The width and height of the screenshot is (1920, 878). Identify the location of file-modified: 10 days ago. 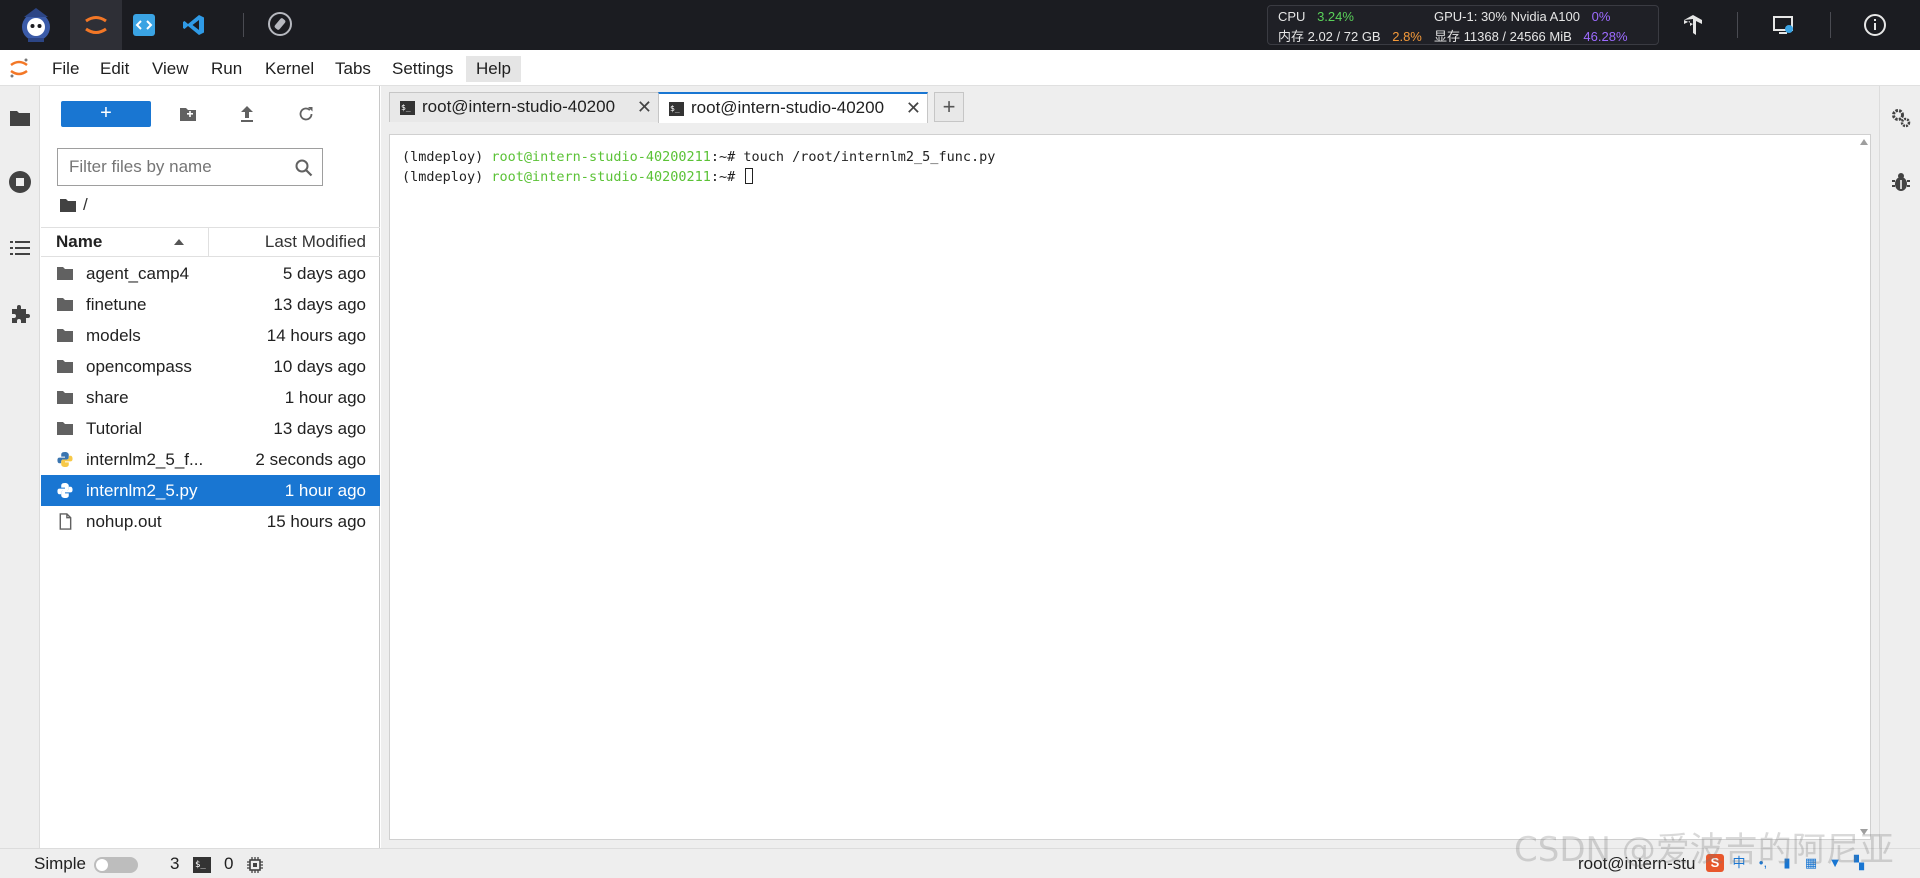
(319, 366).